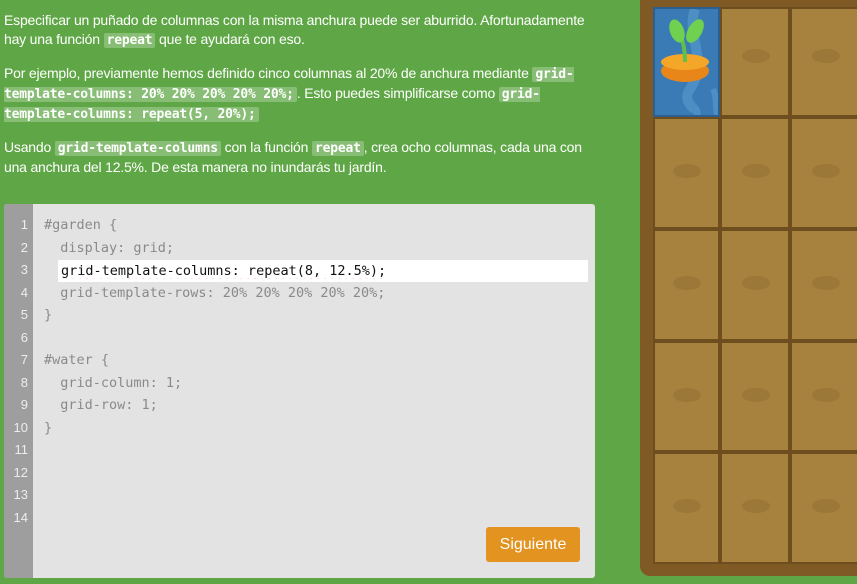 This screenshot has height=584, width=857. What do you see at coordinates (24, 292) in the screenshot?
I see `line-number: 4` at bounding box center [24, 292].